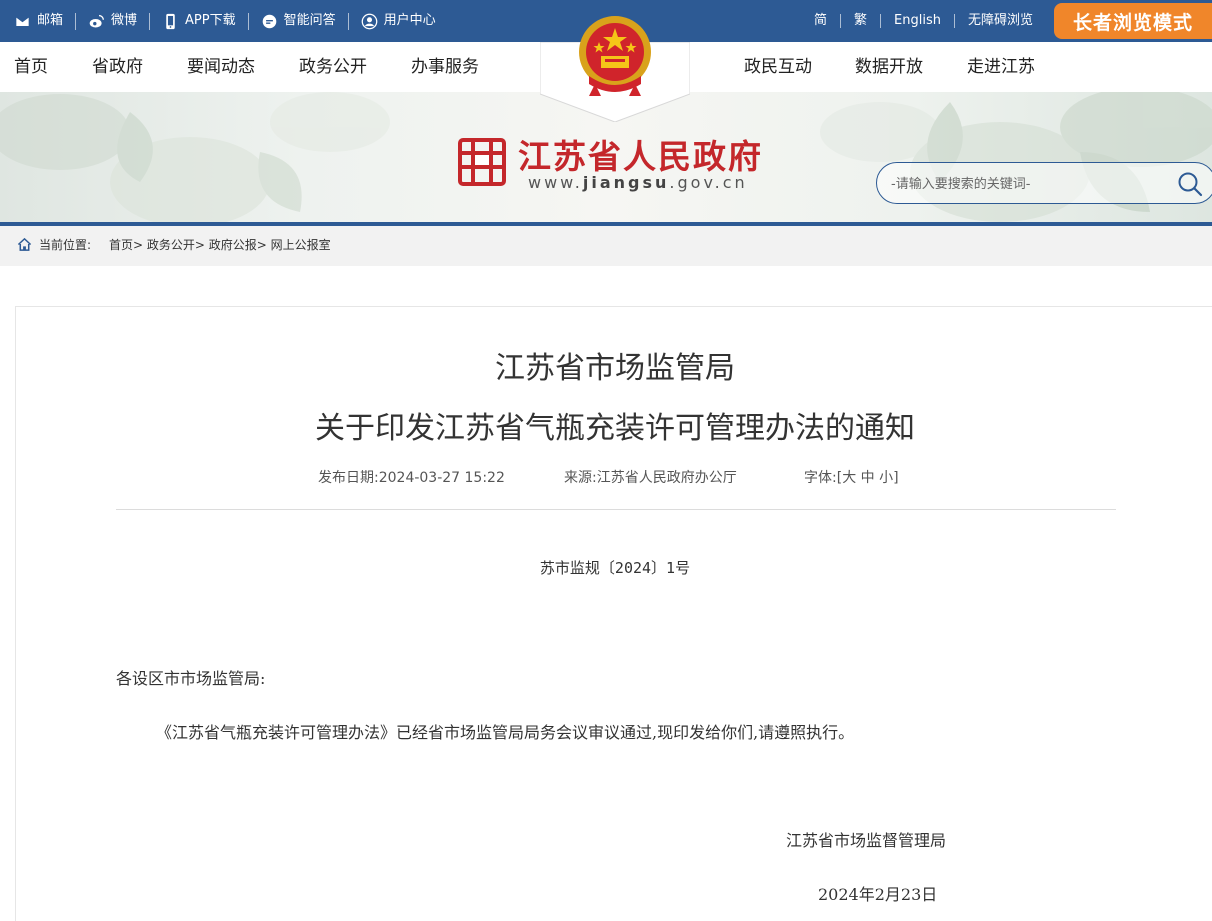 This screenshot has height=921, width=1212. Describe the element at coordinates (124, 20) in the screenshot. I see `weibo-label: 微博` at that location.